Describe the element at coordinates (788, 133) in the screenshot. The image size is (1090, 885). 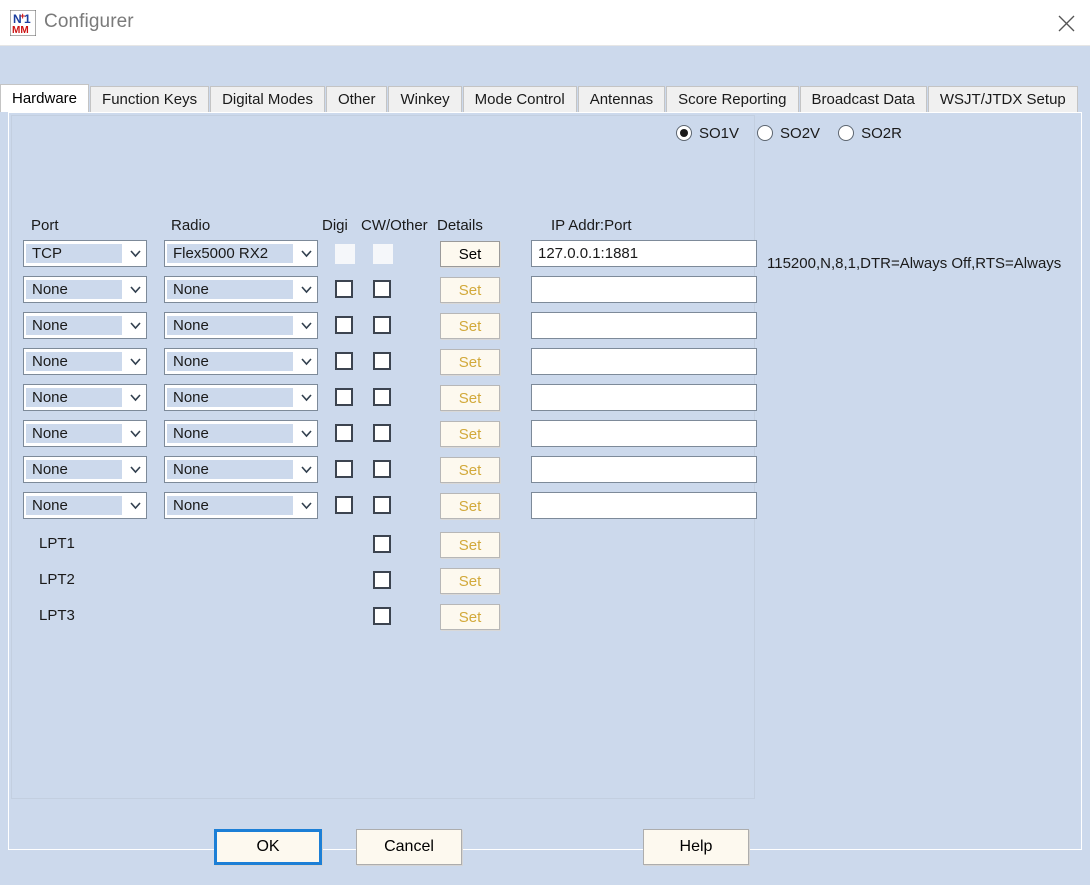
I see `radio-so2v: SO2V` at that location.